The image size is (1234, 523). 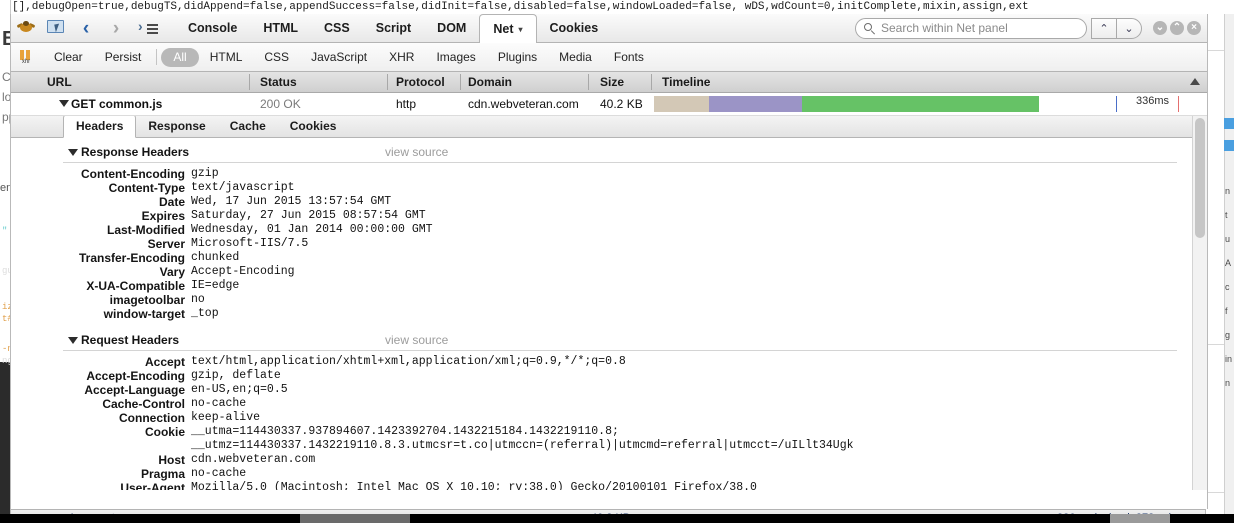 I want to click on bg-right-text-8: n, so click(x=1228, y=383).